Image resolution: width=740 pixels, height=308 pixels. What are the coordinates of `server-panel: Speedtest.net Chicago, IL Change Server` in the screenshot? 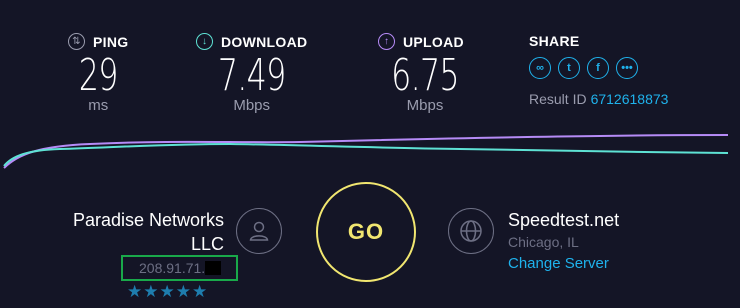 It's located at (563, 240).